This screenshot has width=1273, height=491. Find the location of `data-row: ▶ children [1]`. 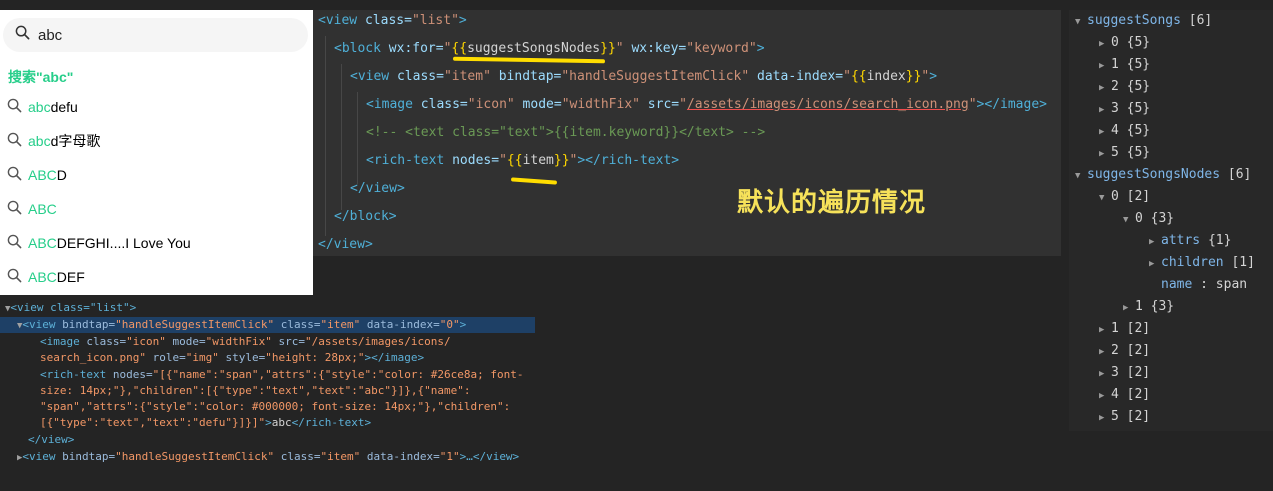

data-row: ▶ children [1] is located at coordinates (1202, 263).